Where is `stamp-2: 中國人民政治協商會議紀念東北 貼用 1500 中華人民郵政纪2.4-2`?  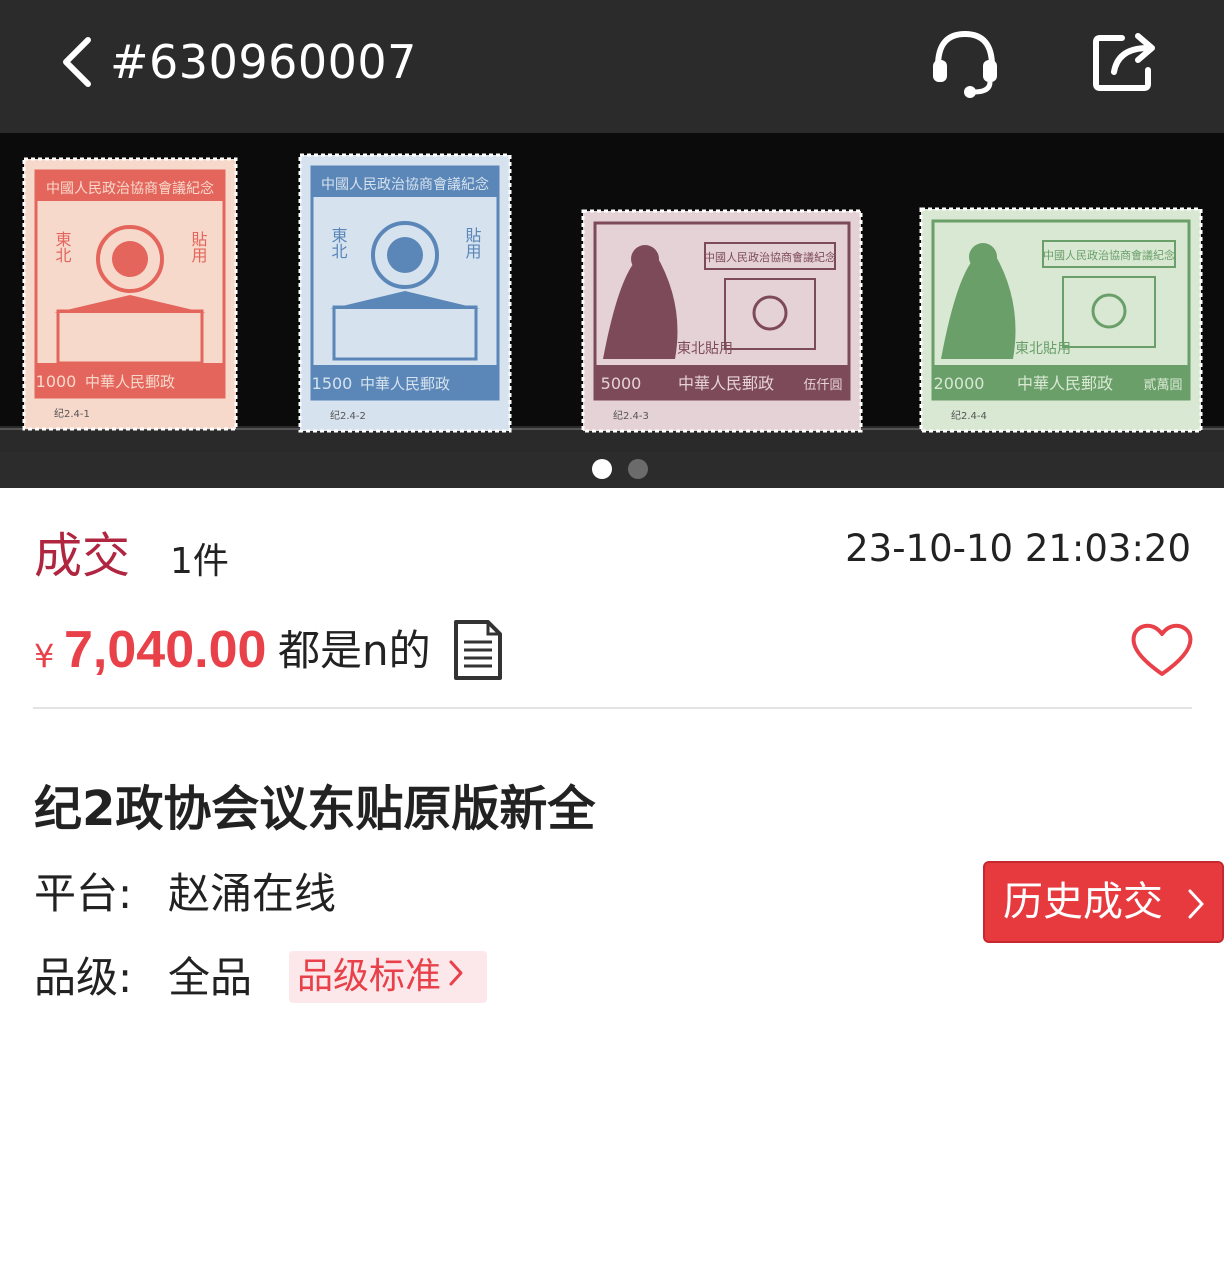 stamp-2: 中國人民政治協商會議紀念東北 貼用 1500 中華人民郵政纪2.4-2 is located at coordinates (405, 293).